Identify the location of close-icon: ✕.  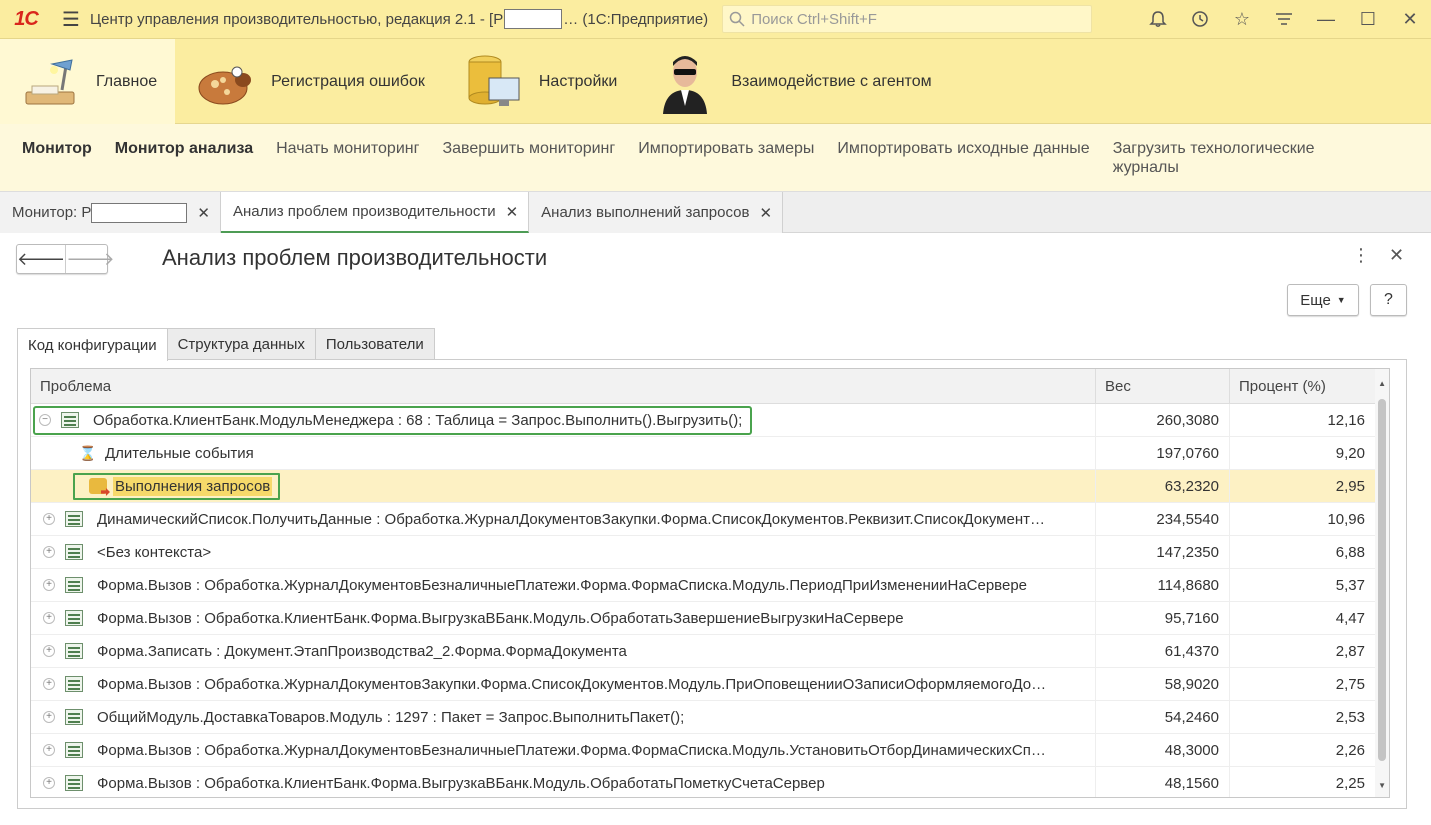
(1410, 19).